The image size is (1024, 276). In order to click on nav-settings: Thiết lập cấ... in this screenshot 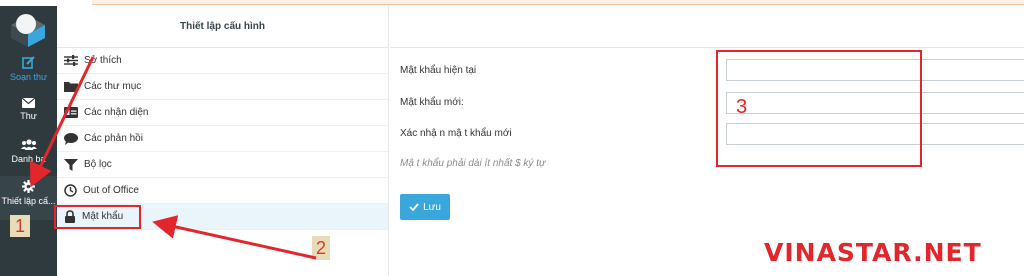, I will do `click(28, 198)`.